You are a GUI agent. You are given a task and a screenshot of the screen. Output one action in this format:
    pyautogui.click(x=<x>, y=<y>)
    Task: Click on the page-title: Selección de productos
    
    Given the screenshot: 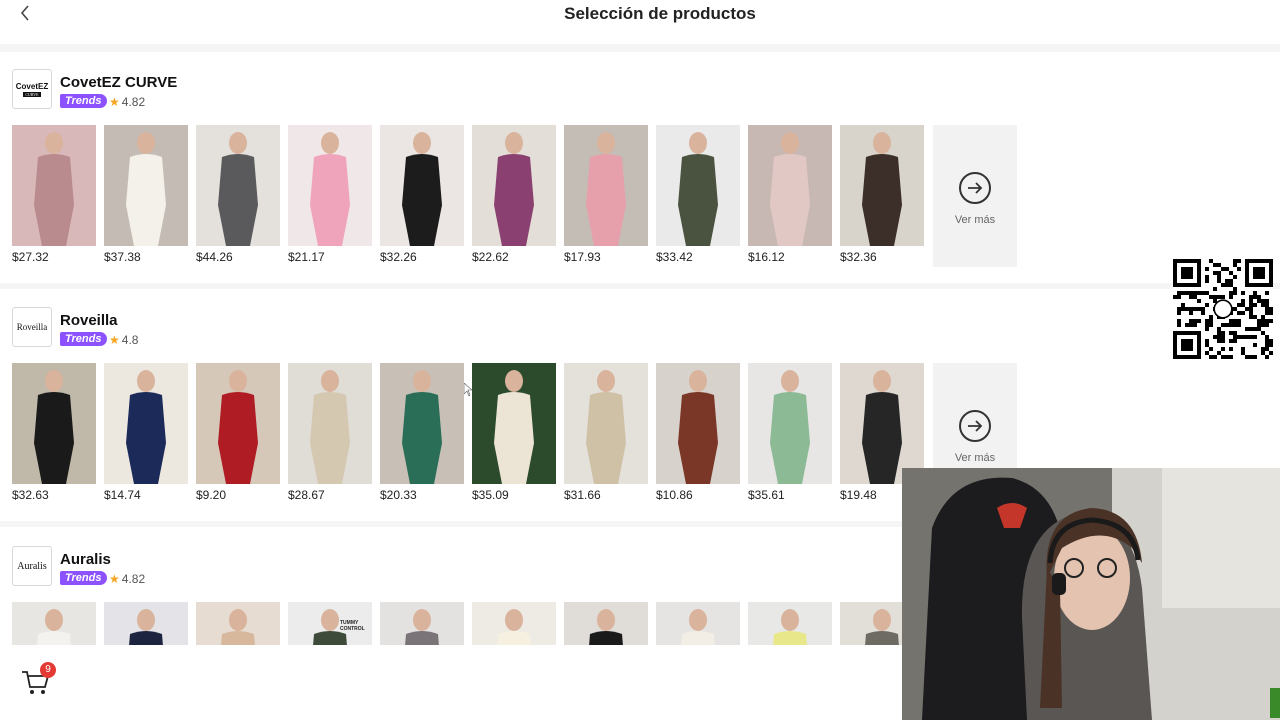 What is the action you would take?
    pyautogui.click(x=660, y=13)
    